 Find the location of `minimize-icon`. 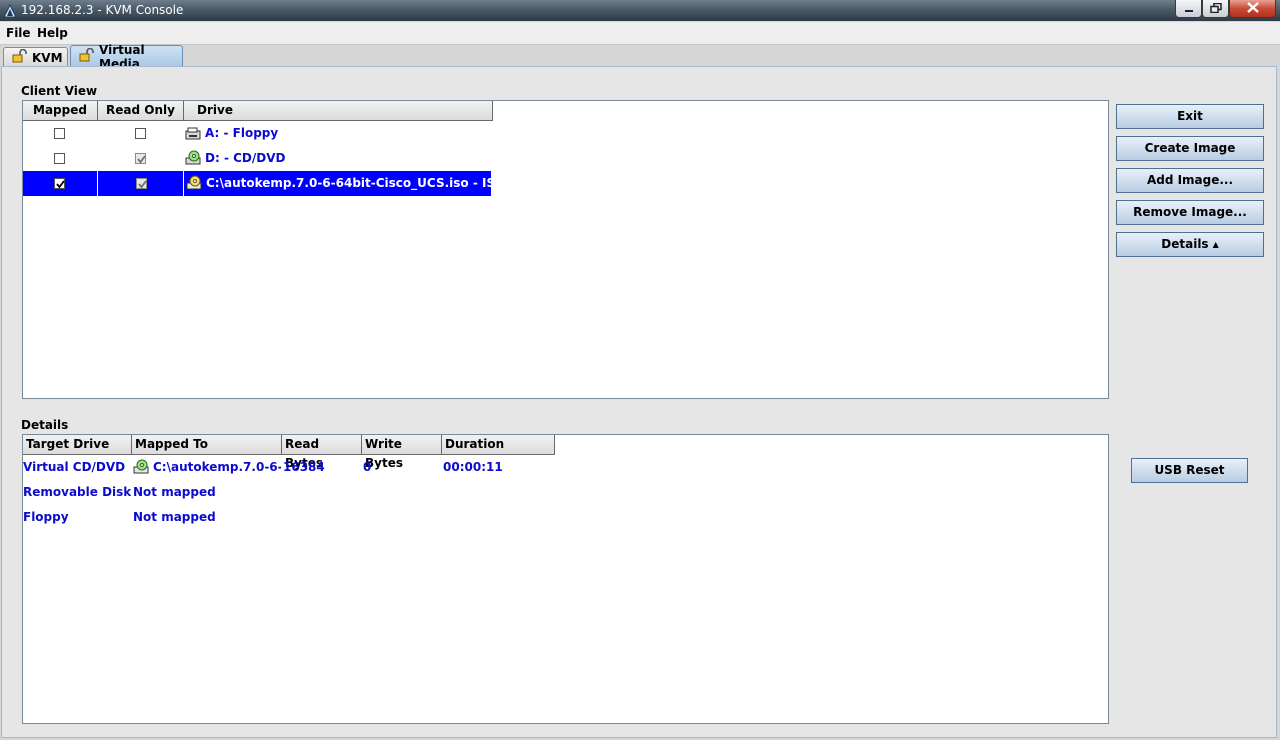

minimize-icon is located at coordinates (1189, 9).